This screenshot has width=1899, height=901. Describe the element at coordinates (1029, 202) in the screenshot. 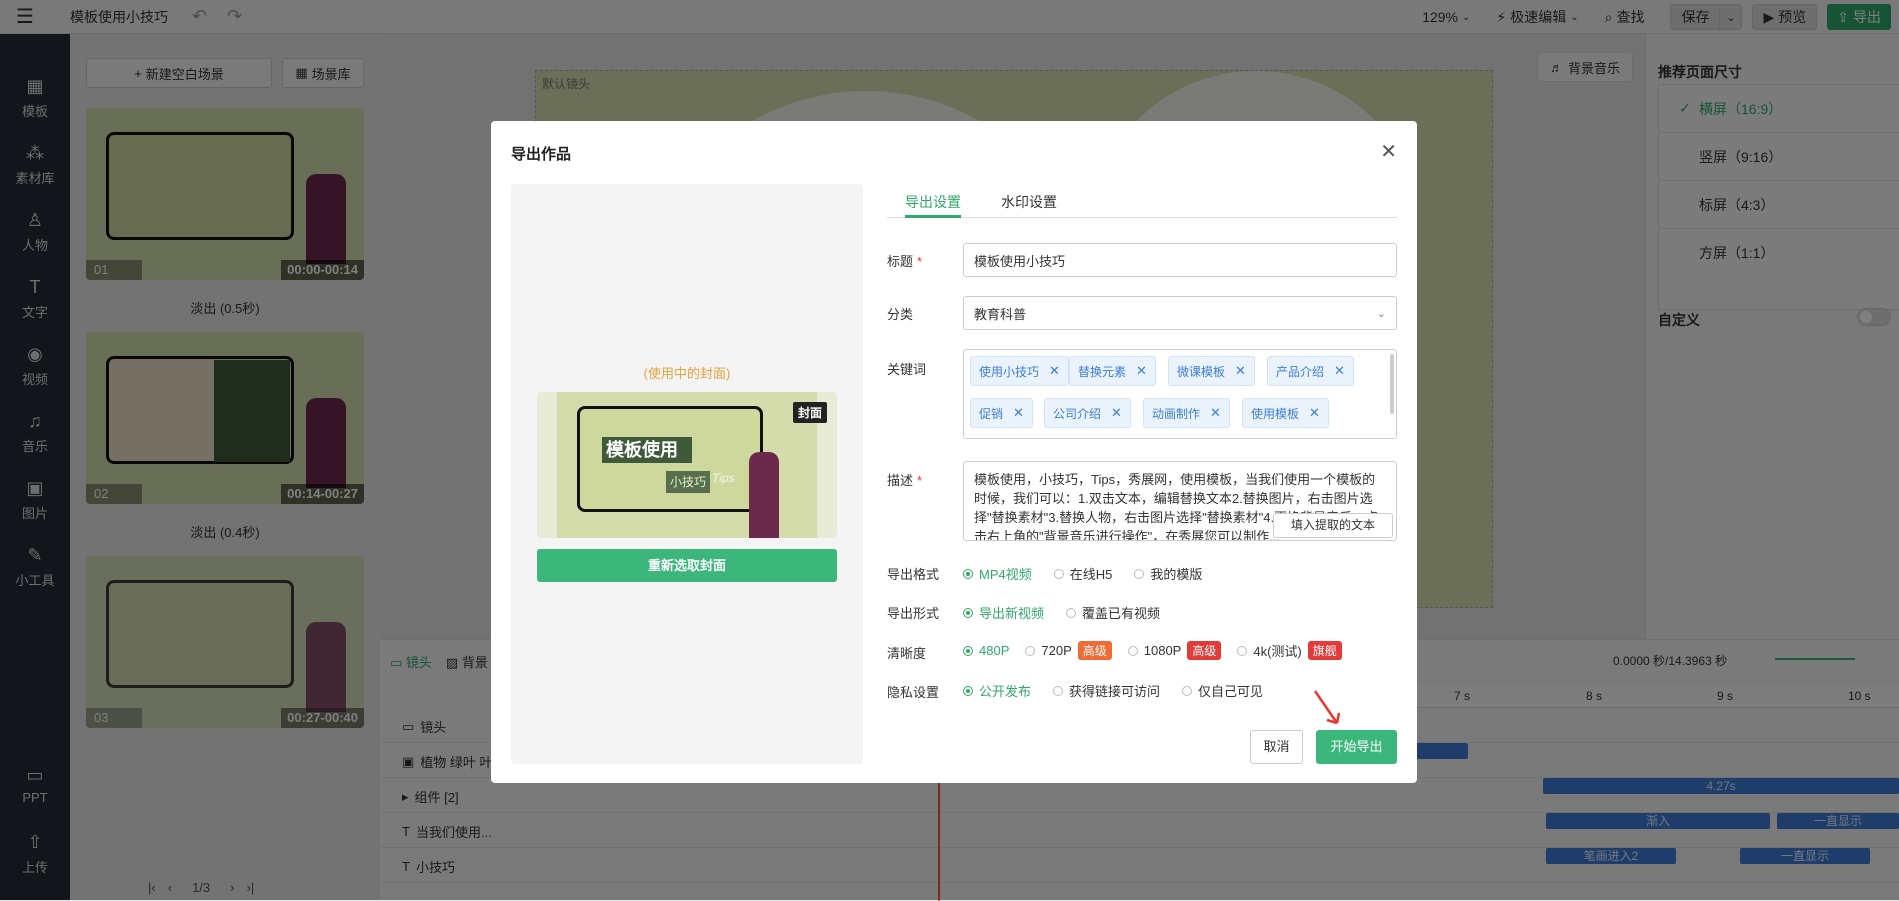

I see `tab-watermark-settings: 水印设置` at that location.